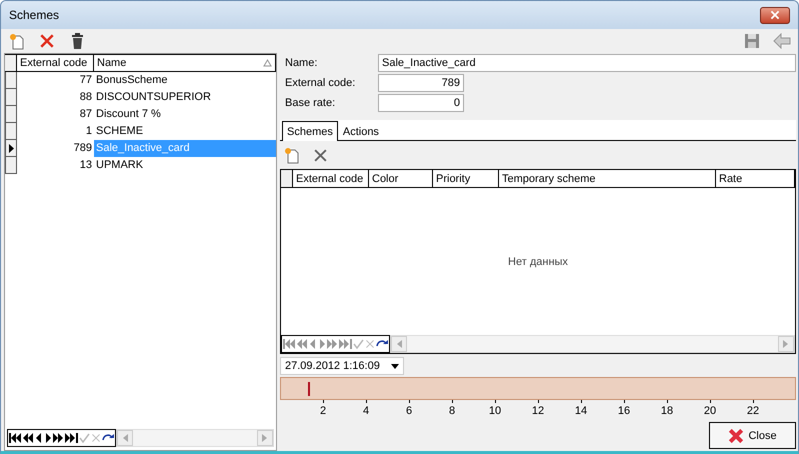 The image size is (799, 454). I want to click on save-button, so click(752, 41).